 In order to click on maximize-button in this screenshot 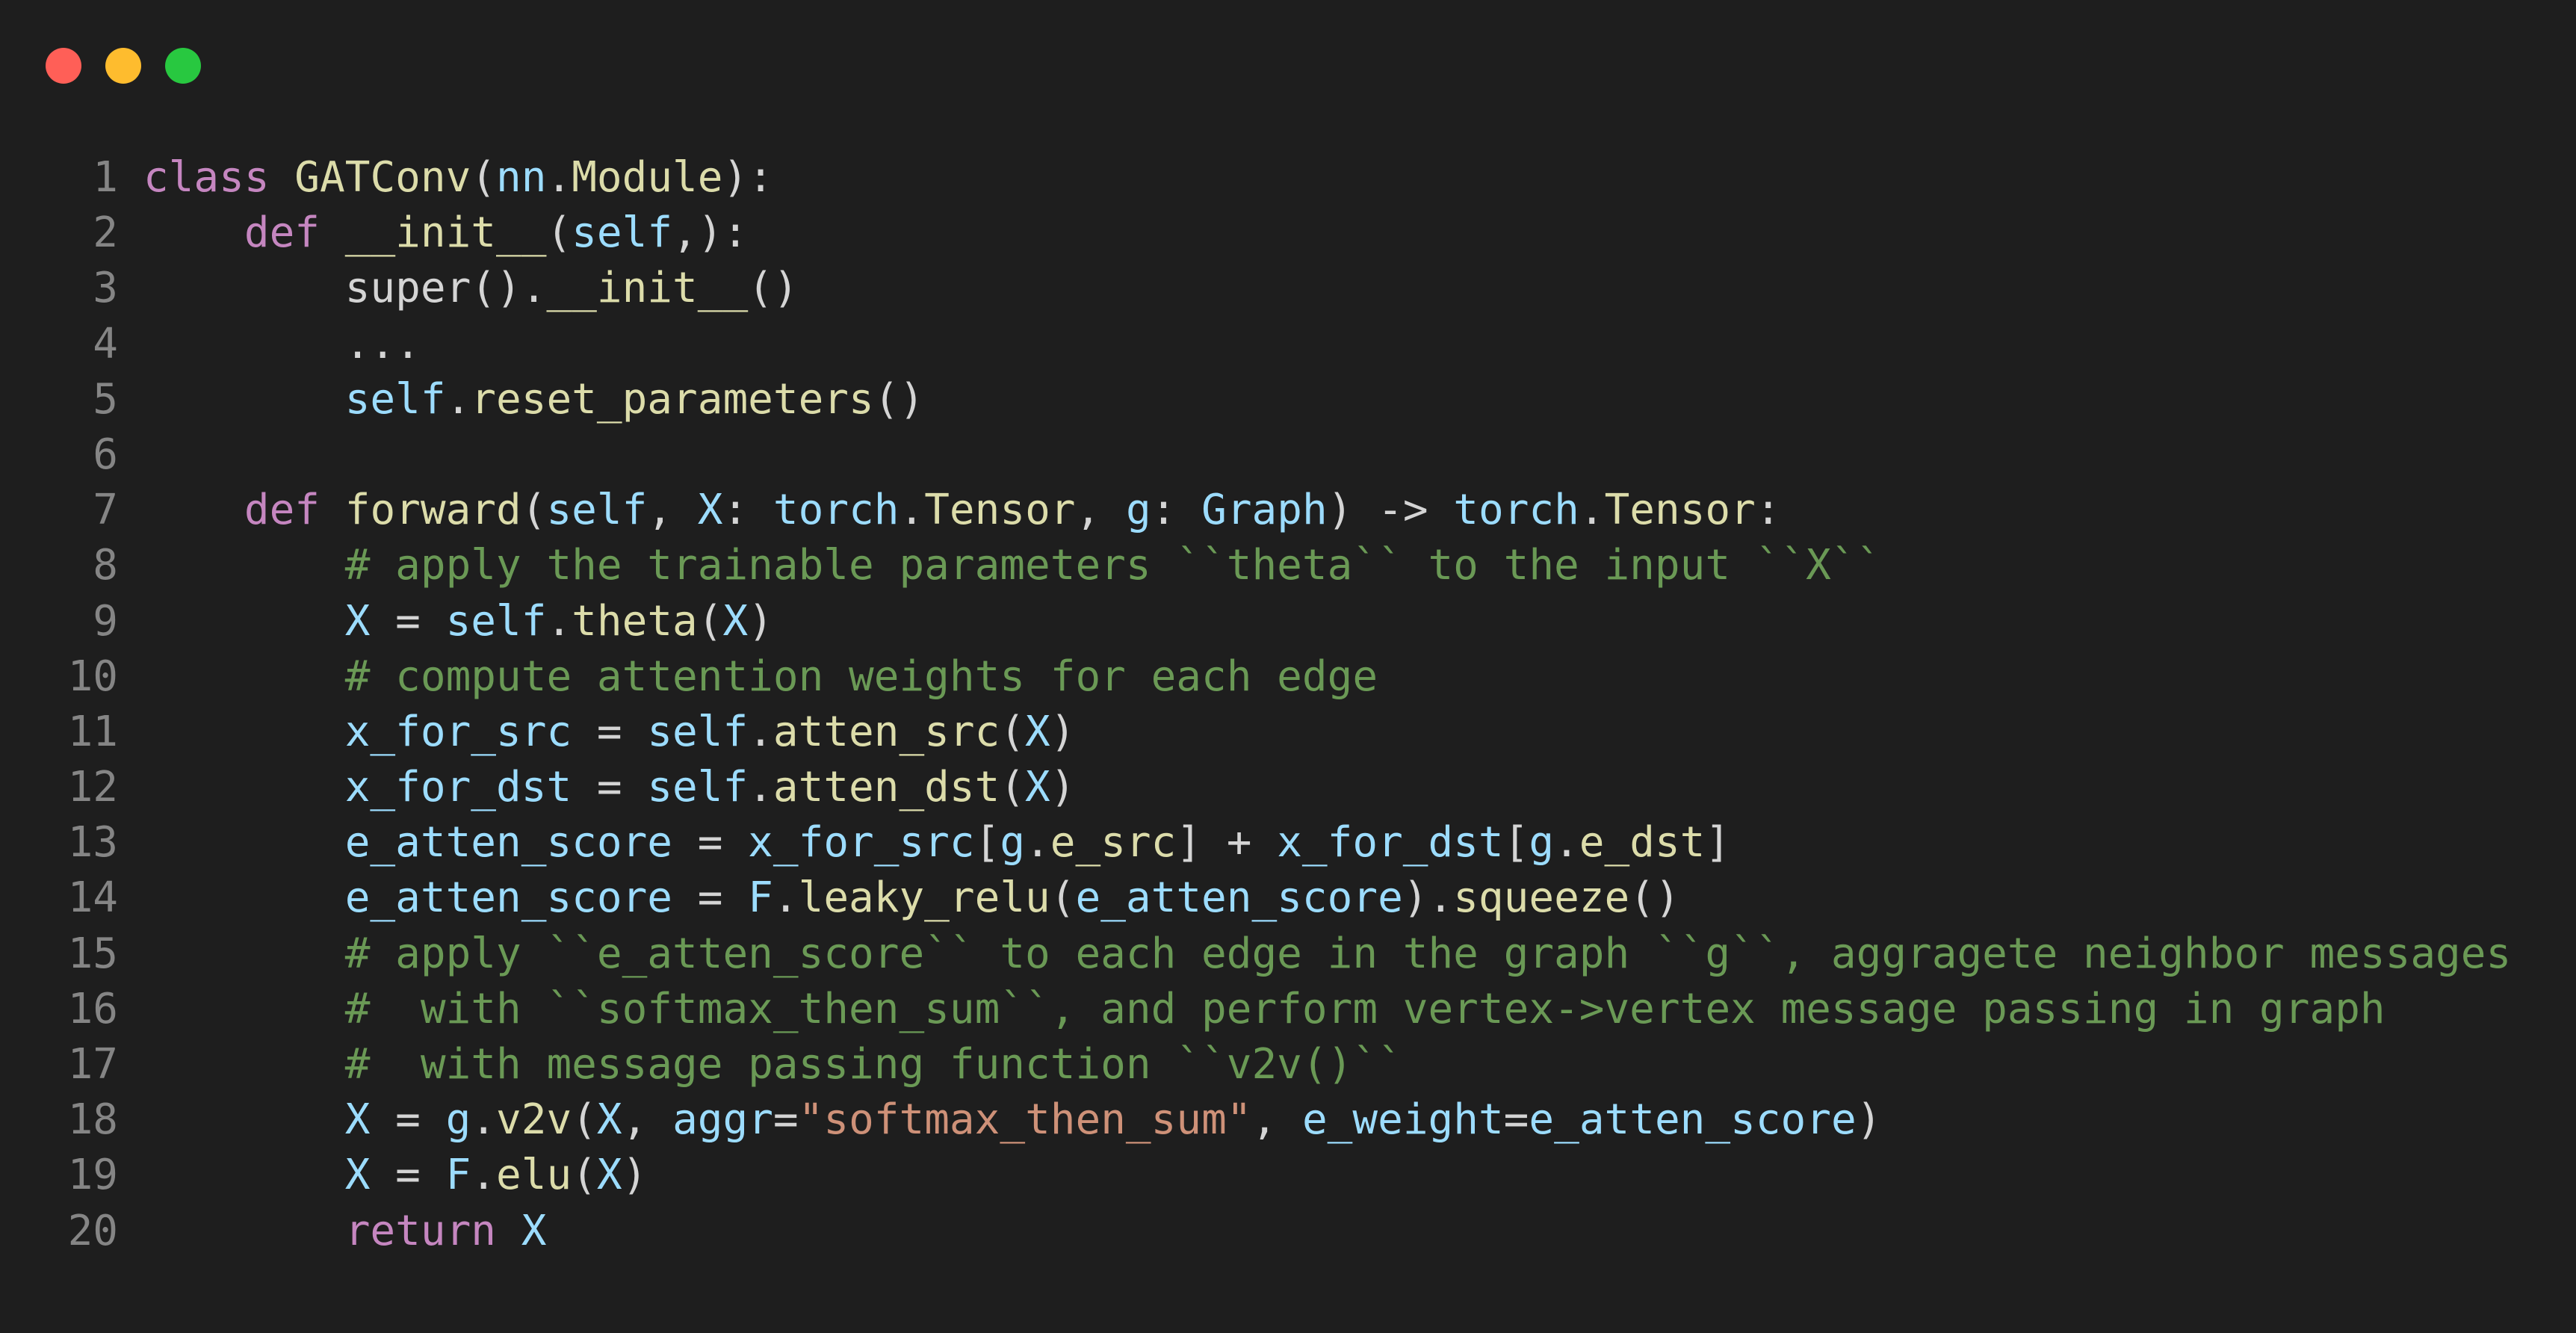, I will do `click(183, 66)`.